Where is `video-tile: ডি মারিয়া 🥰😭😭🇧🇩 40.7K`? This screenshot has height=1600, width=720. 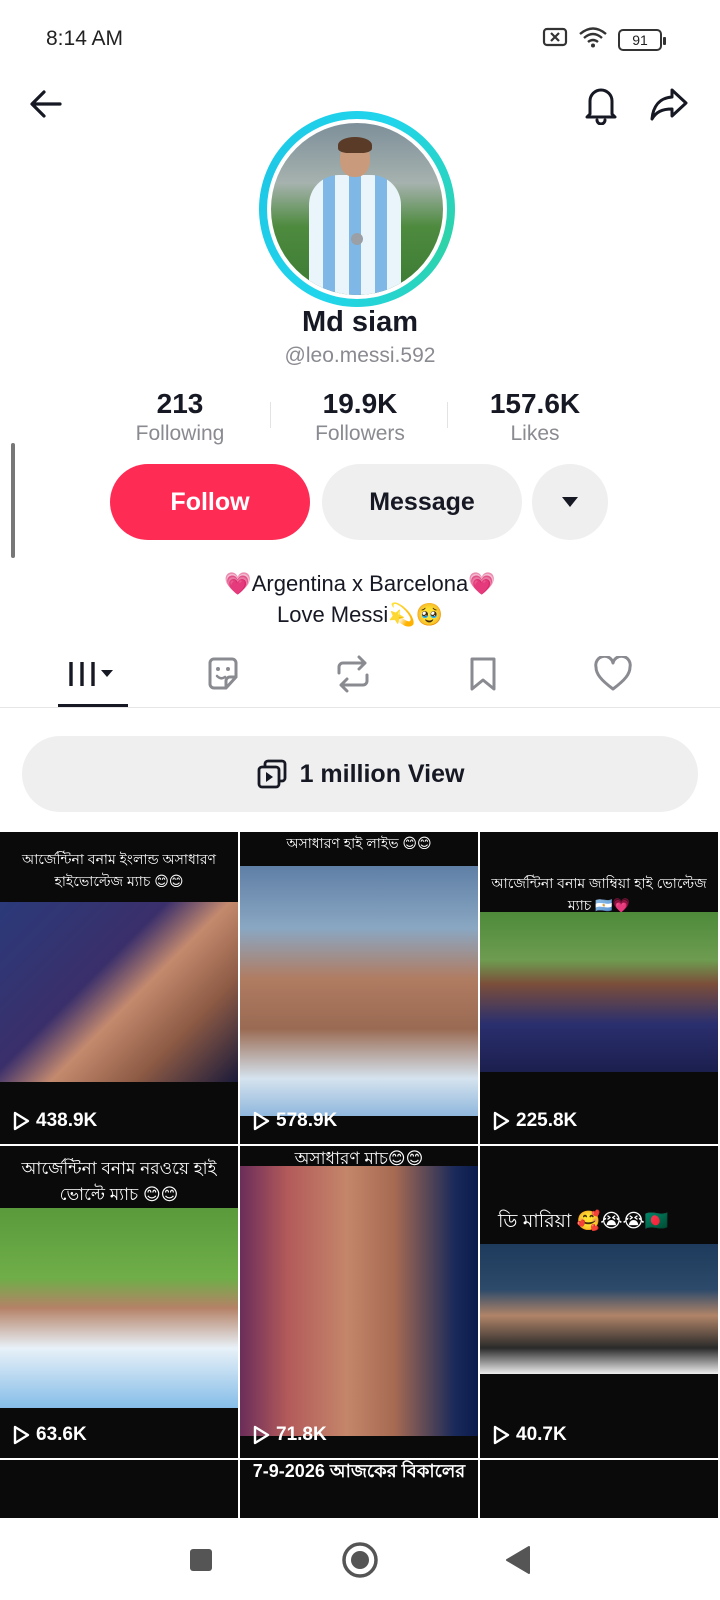
video-tile: ডি মারিয়া 🥰😭😭🇧🇩 40.7K is located at coordinates (599, 1302).